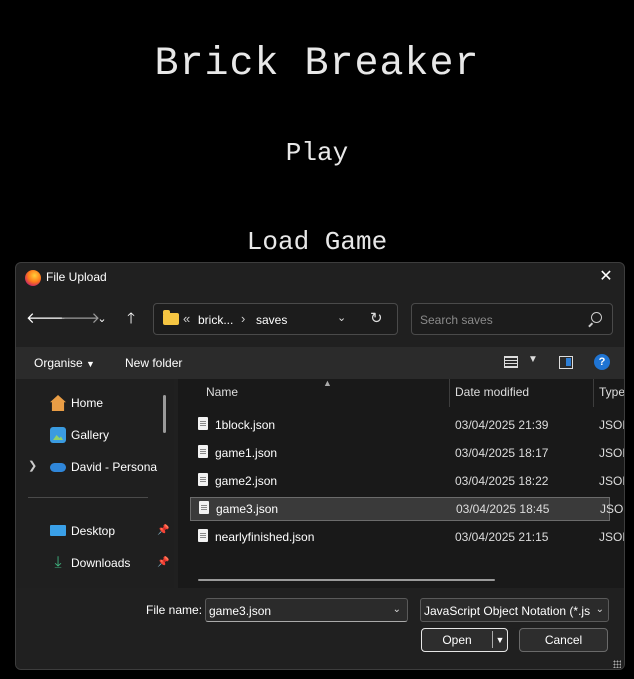  Describe the element at coordinates (602, 362) in the screenshot. I see `help-icon: ?` at that location.